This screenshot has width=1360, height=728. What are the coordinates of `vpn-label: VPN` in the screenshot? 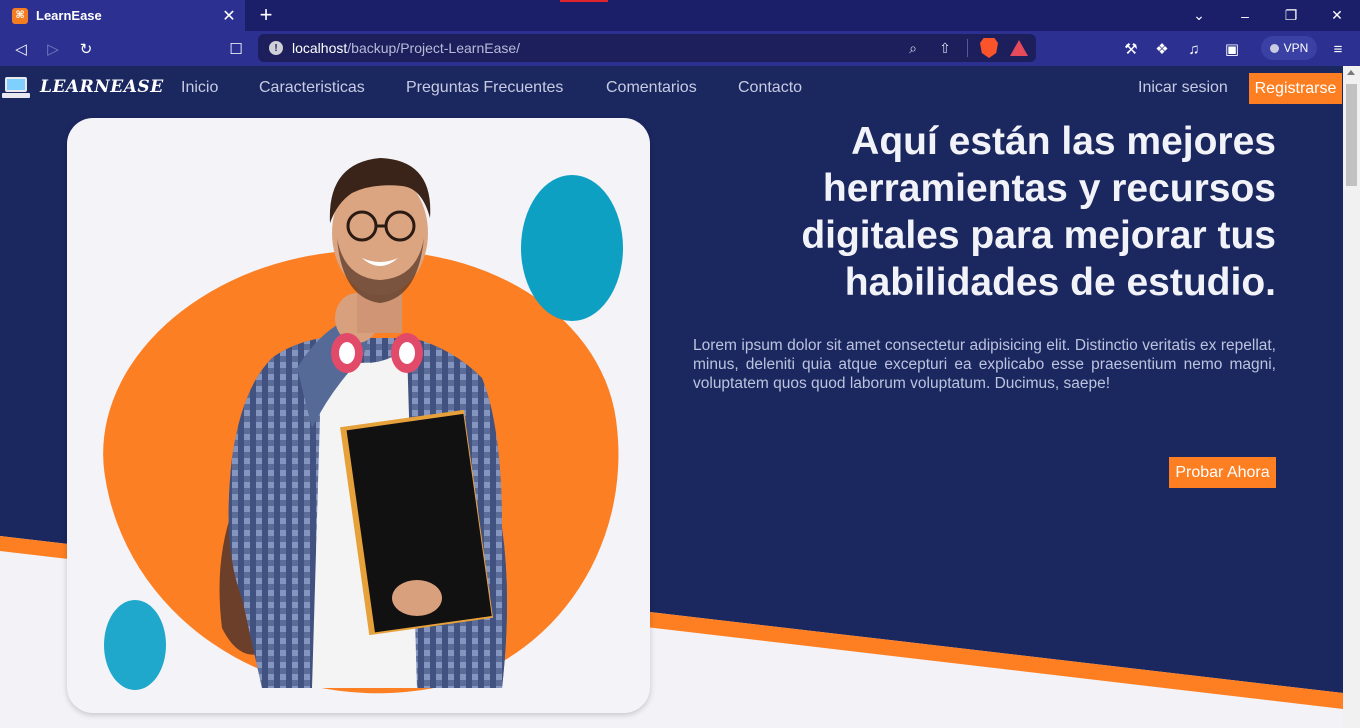 It's located at (1296, 48).